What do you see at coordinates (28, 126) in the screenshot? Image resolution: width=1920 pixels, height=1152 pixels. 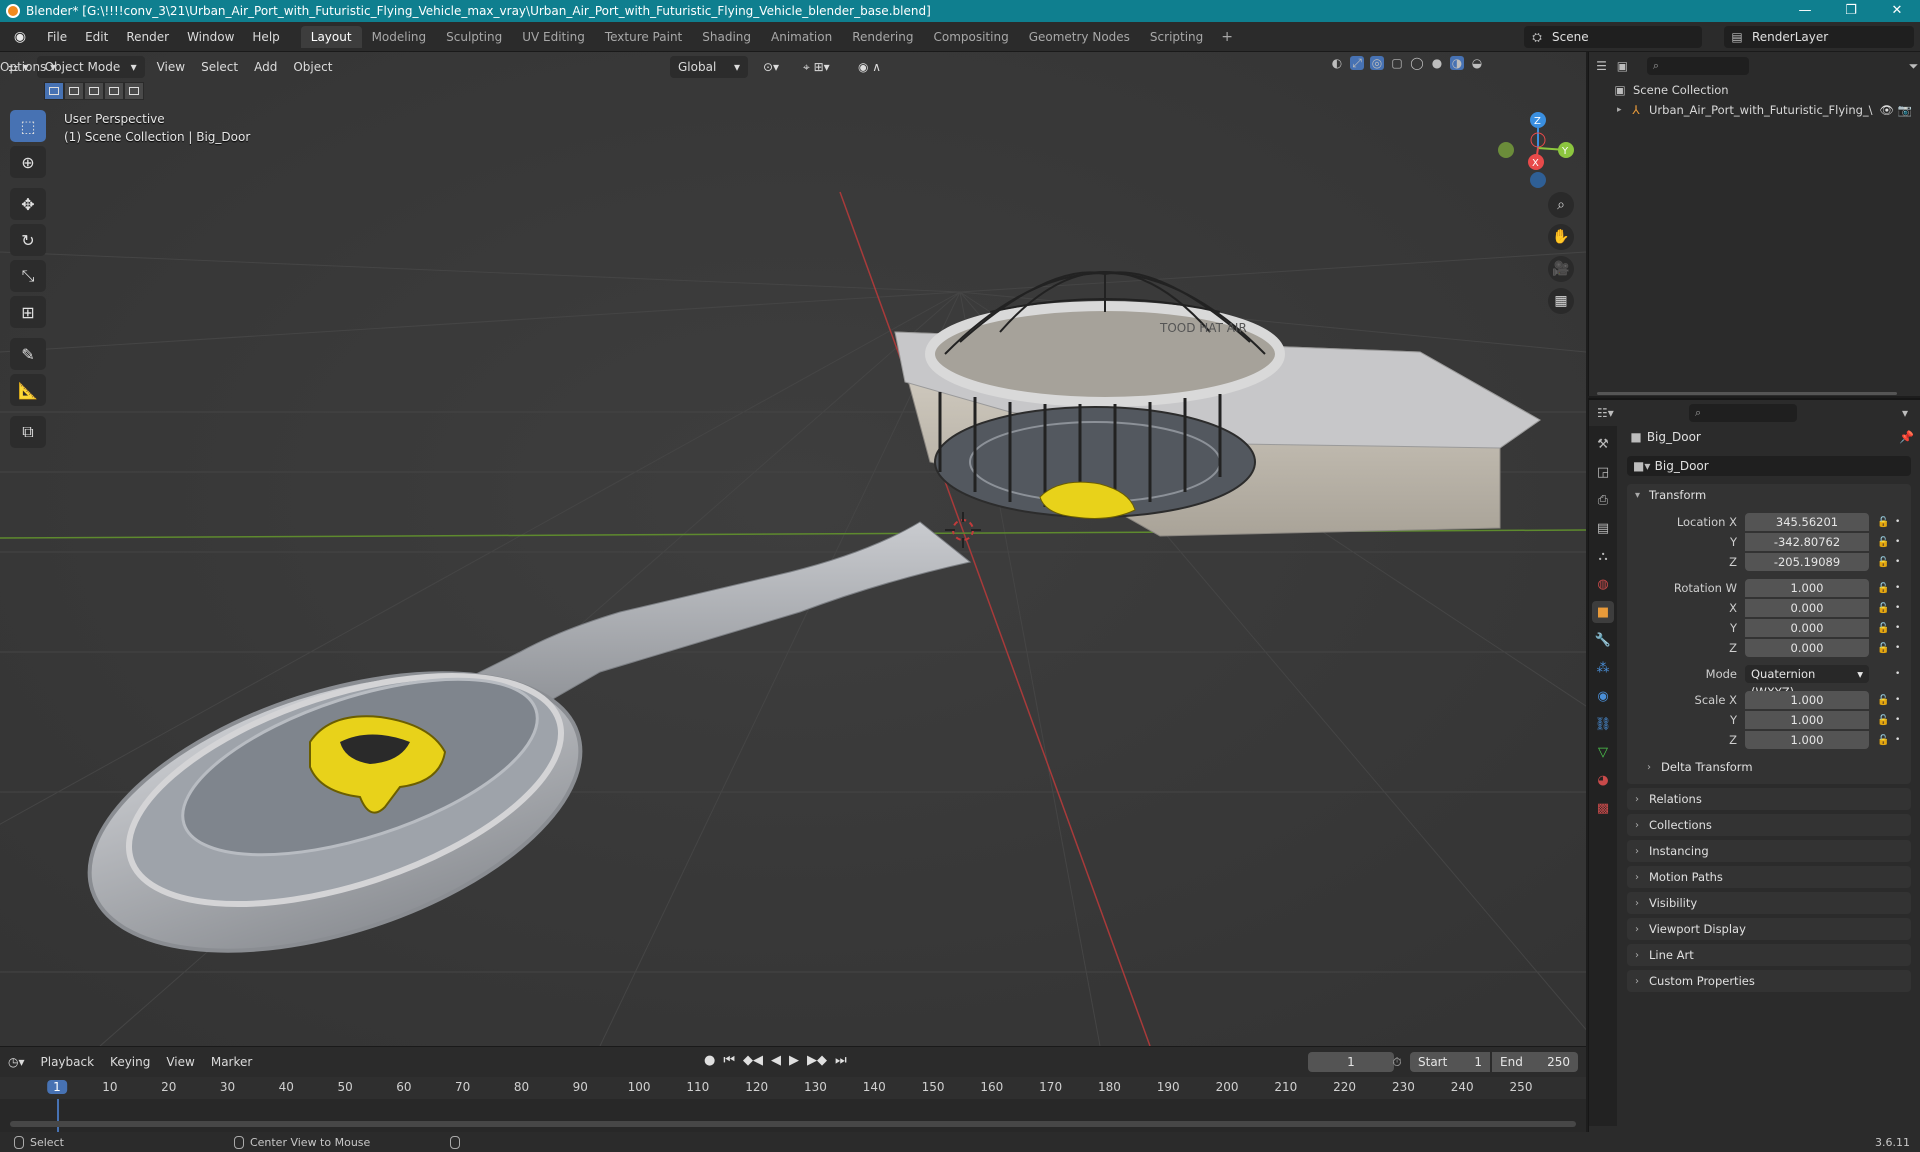 I see `select-box-tool-icon: ⬚` at bounding box center [28, 126].